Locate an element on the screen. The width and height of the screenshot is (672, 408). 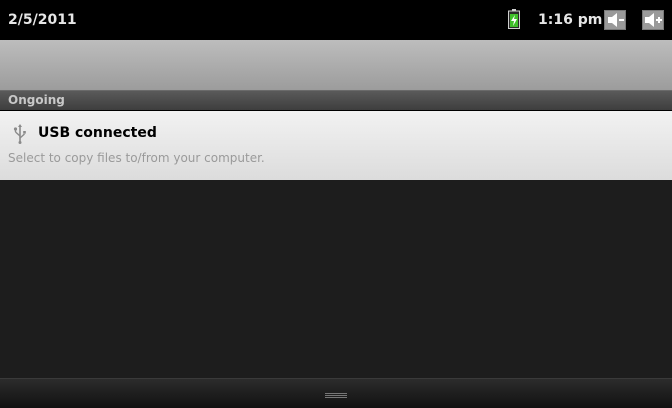
notification-title: USB connected is located at coordinates (97, 133).